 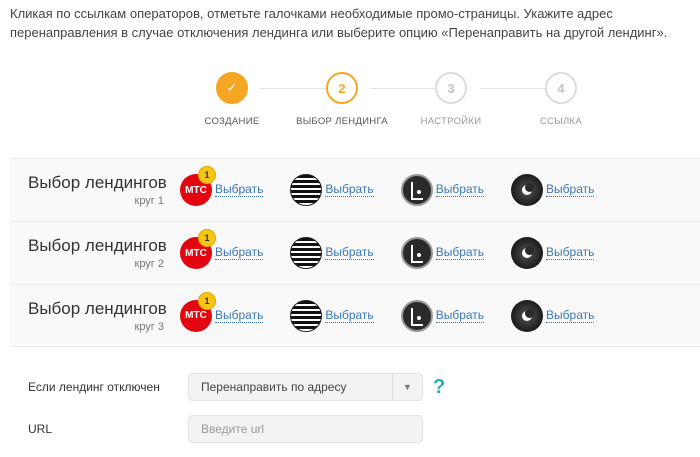 I want to click on step-landing-choice: 2 ВЫБОР ЛЕНДИНГА, so click(x=342, y=99).